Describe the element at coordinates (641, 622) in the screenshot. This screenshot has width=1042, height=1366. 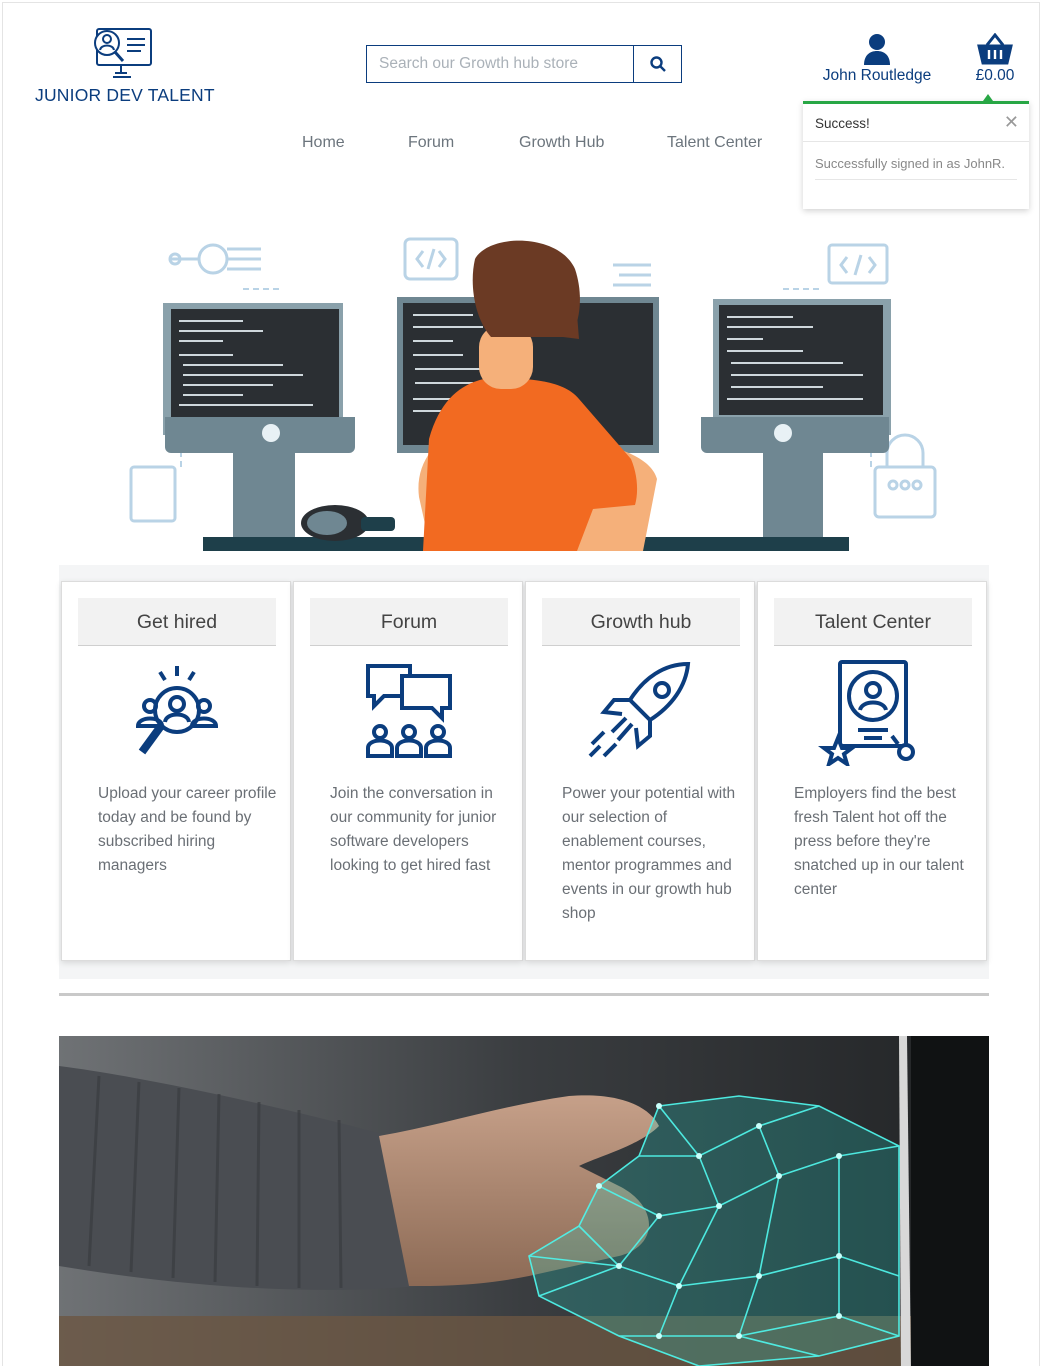
I see `feature-title: Growth hub` at that location.